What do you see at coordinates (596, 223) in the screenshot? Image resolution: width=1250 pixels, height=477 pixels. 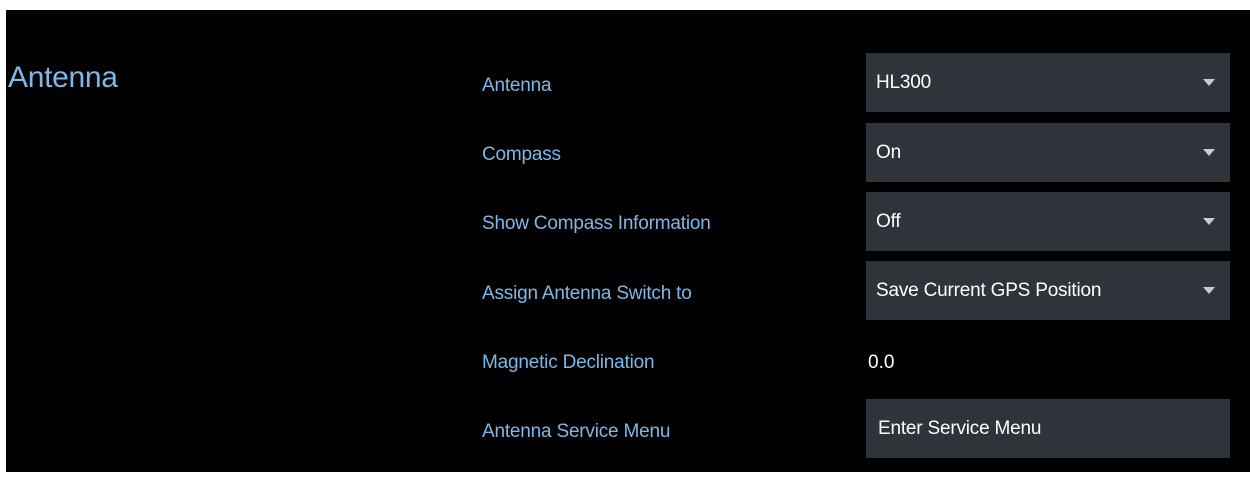 I see `show-compass-information-label: Show Compass Information` at bounding box center [596, 223].